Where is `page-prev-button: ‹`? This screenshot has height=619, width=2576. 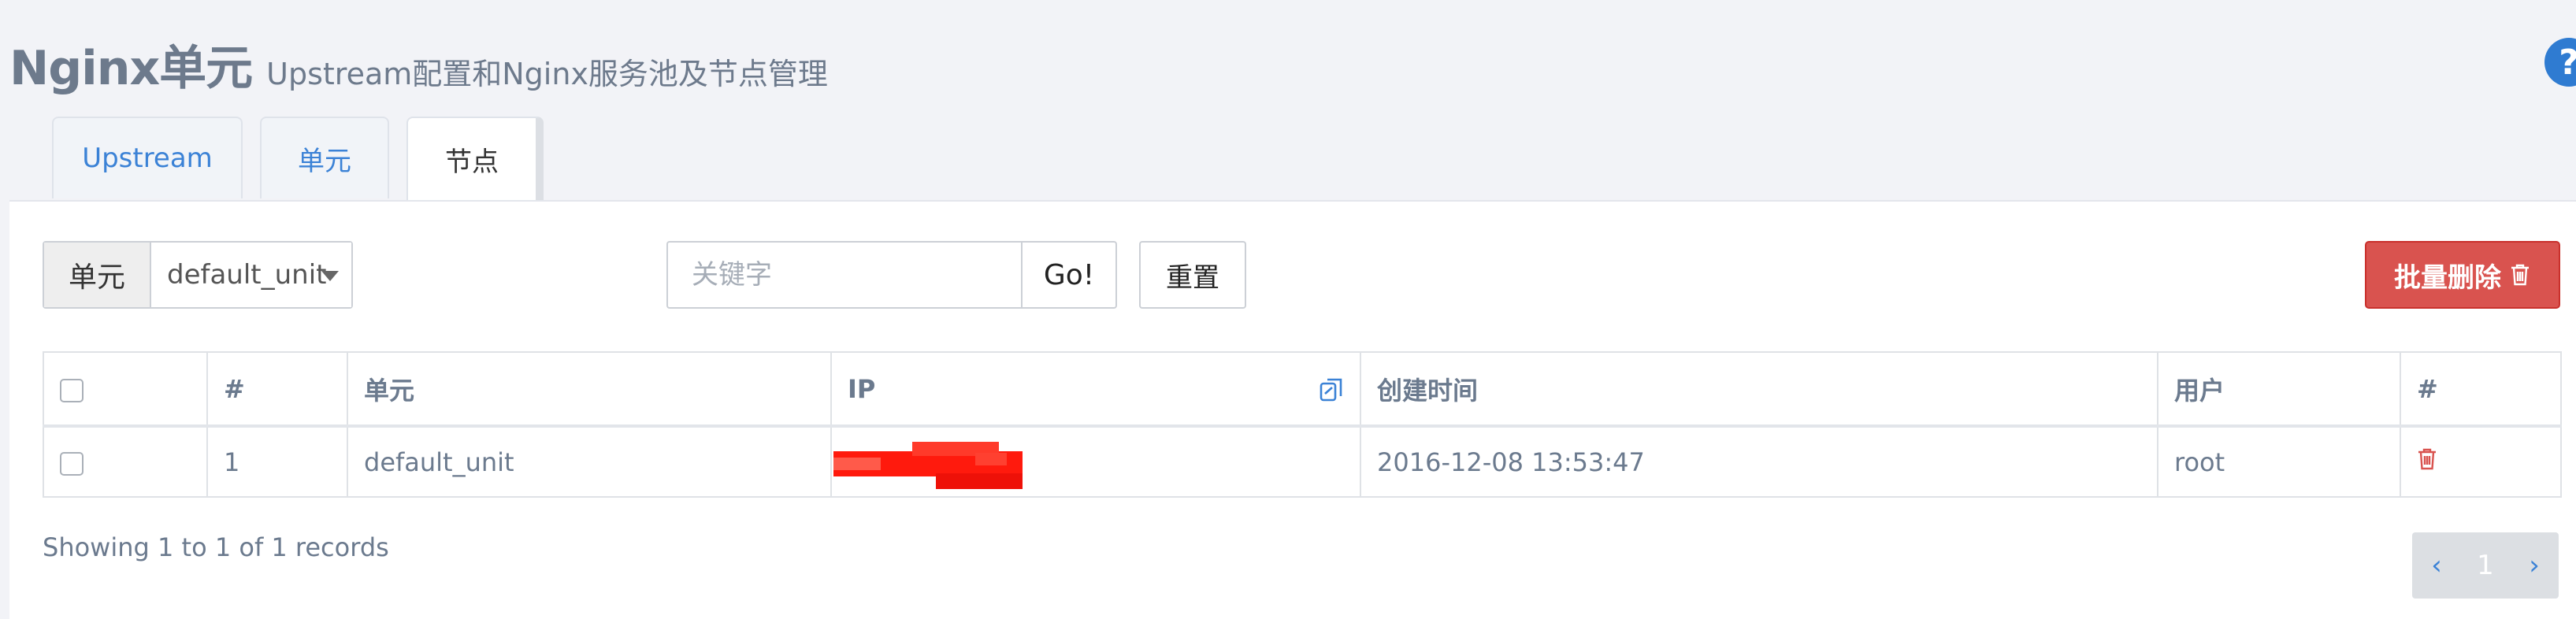
page-prev-button: ‹ is located at coordinates (2436, 565).